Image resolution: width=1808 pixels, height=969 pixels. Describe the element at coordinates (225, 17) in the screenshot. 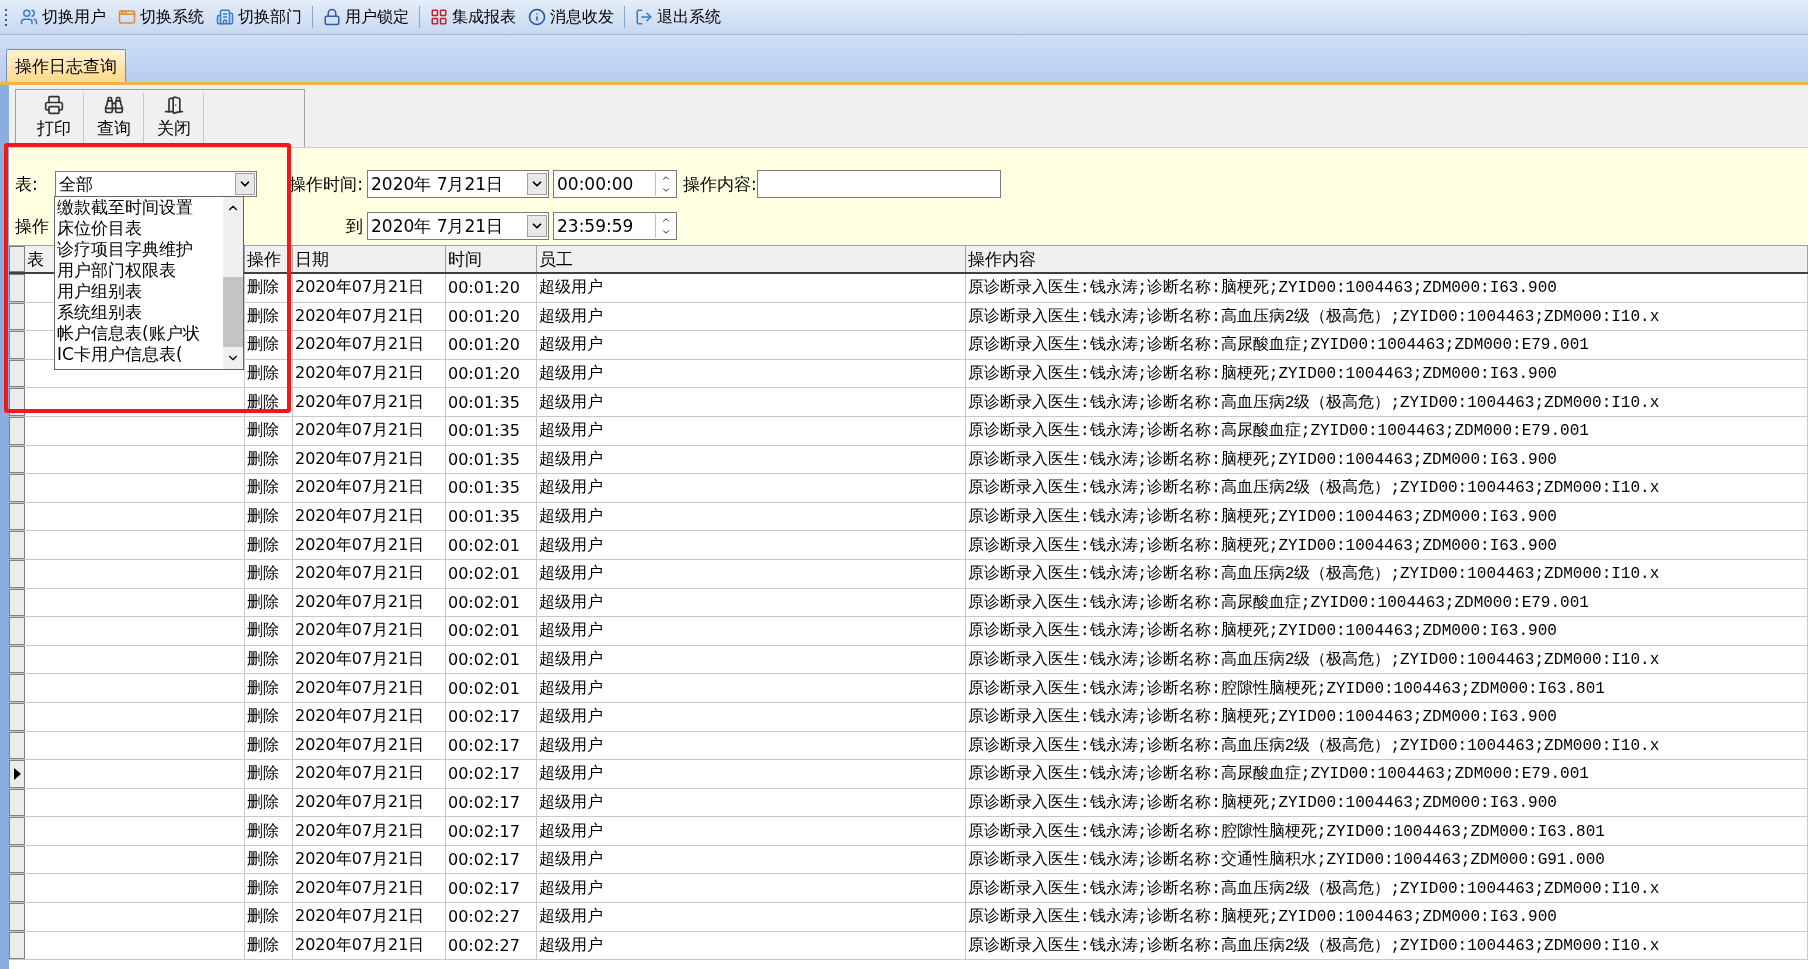

I see `building-icon` at that location.